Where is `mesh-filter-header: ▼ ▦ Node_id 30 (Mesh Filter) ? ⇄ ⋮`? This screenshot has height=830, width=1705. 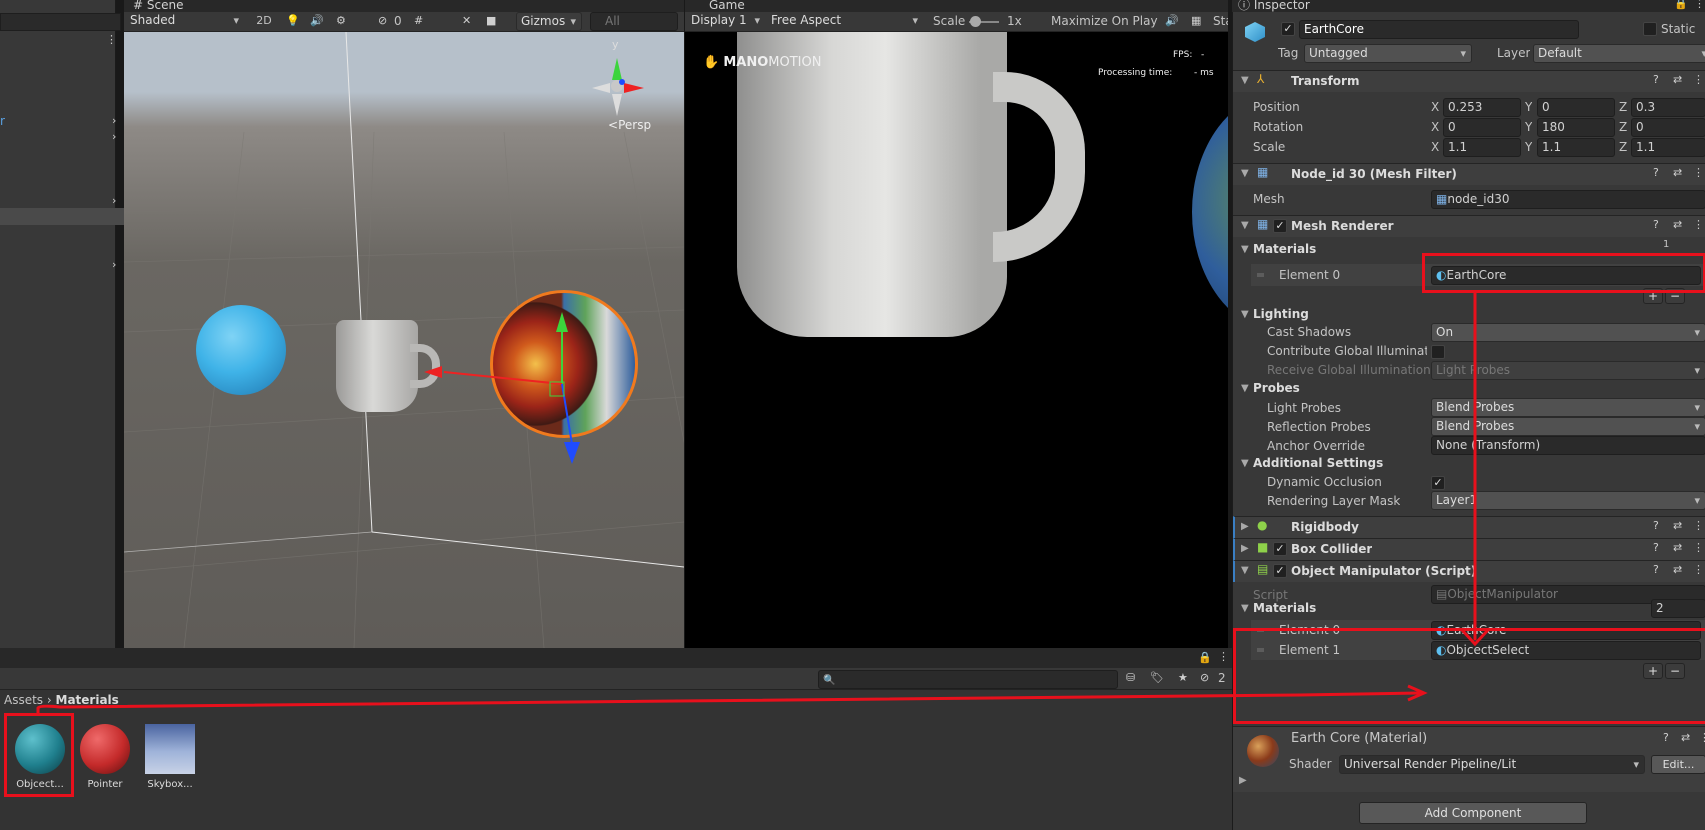 mesh-filter-header: ▼ ▦ Node_id 30 (Mesh Filter) ? ⇄ ⋮ is located at coordinates (1469, 174).